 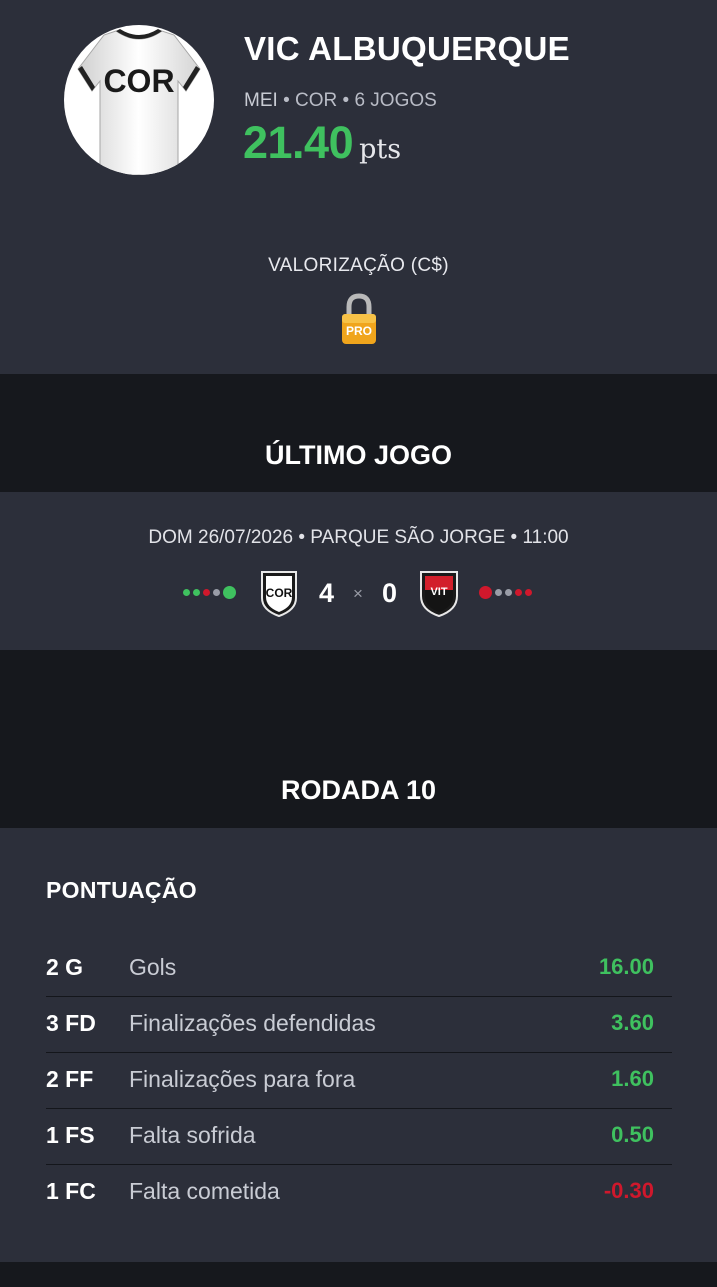 I want to click on stat-row: 2 FF Finalizações para fora 1.60, so click(x=359, y=1080).